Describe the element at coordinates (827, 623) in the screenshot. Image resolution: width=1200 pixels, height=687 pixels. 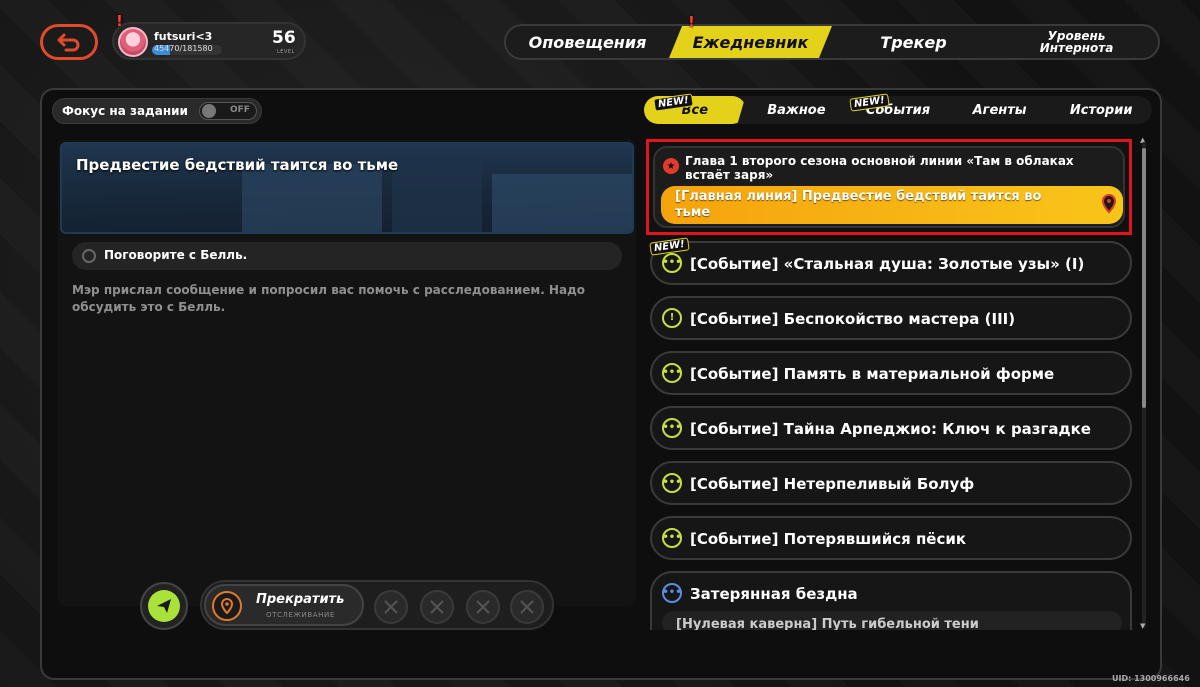
I see `quest-subitem-label: [Нулевая каверна] Путь гибельной тени` at that location.